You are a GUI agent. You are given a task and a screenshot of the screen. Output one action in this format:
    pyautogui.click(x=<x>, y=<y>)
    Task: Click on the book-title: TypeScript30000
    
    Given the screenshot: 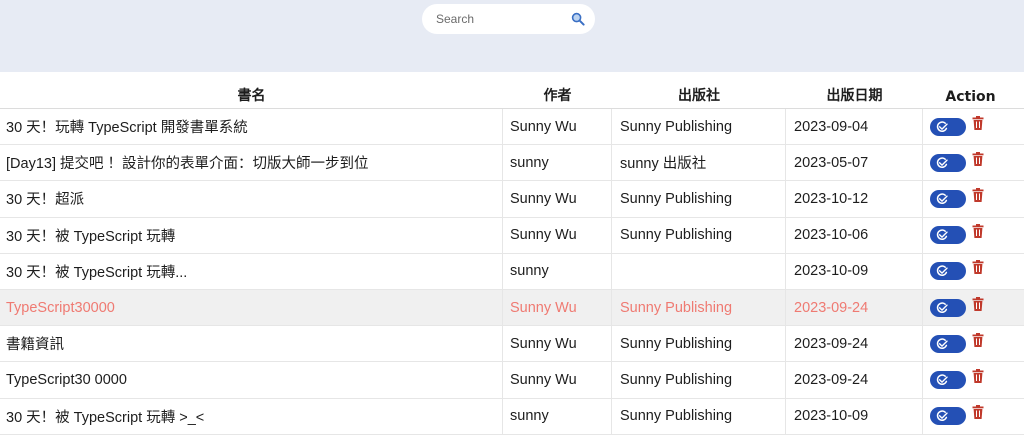 What is the action you would take?
    pyautogui.click(x=251, y=307)
    